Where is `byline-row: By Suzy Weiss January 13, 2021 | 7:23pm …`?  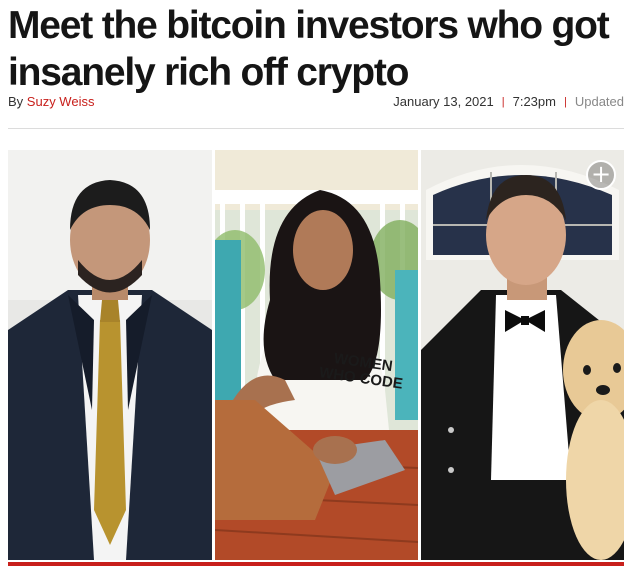
byline-row: By Suzy Weiss January 13, 2021 | 7:23pm … is located at coordinates (316, 103).